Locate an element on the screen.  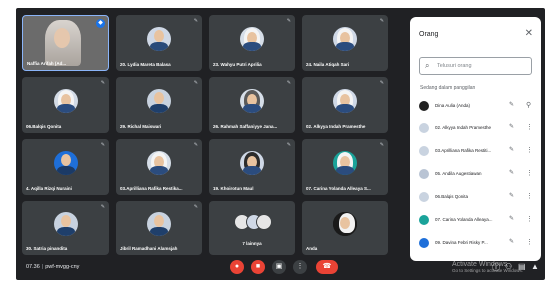
participant-tile: ✎ 06.Balqis Qonita is located at coordinates (65, 105).